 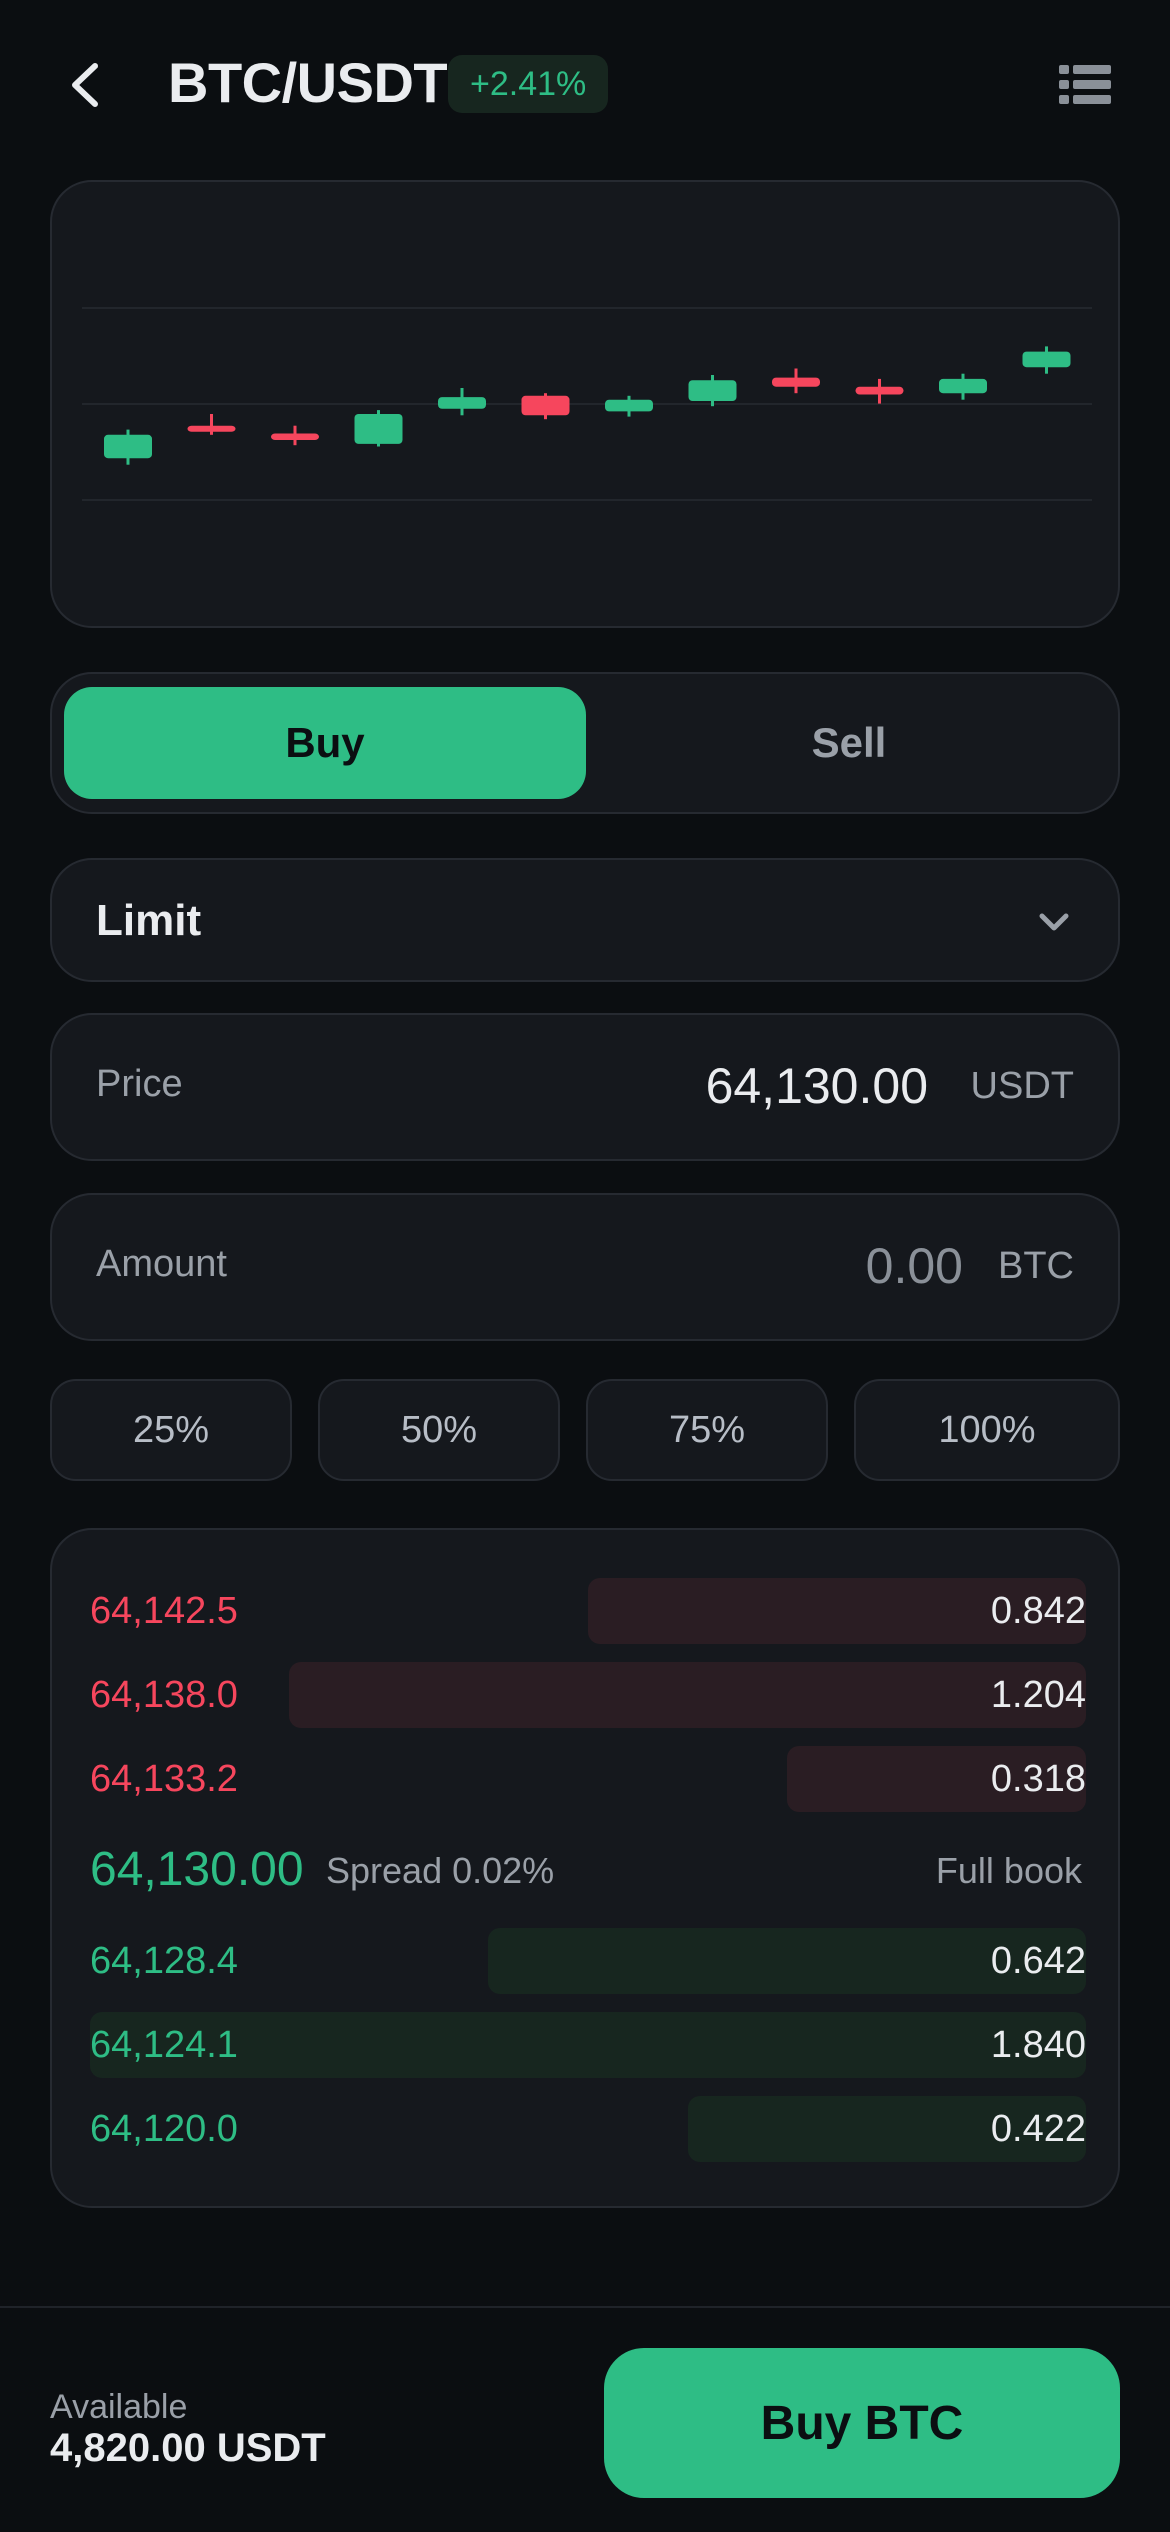 I want to click on candlestick-chart, so click(x=587, y=404).